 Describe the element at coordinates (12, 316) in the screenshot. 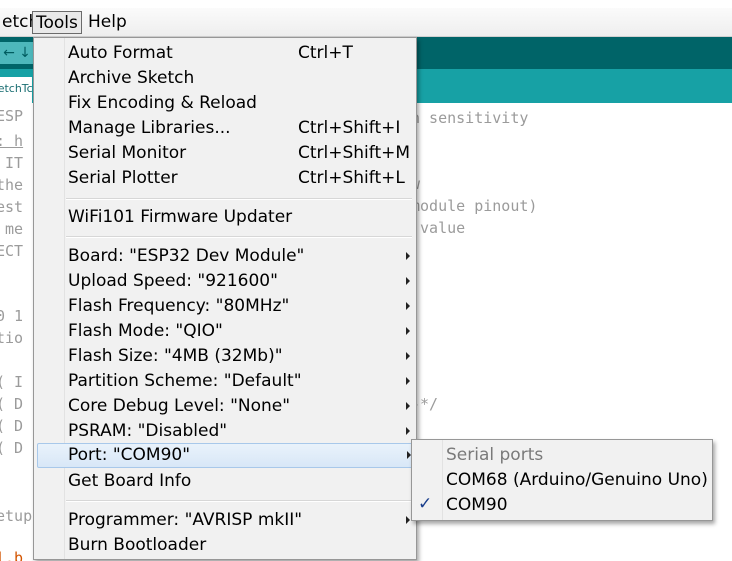

I see `code-line: 0 1` at that location.